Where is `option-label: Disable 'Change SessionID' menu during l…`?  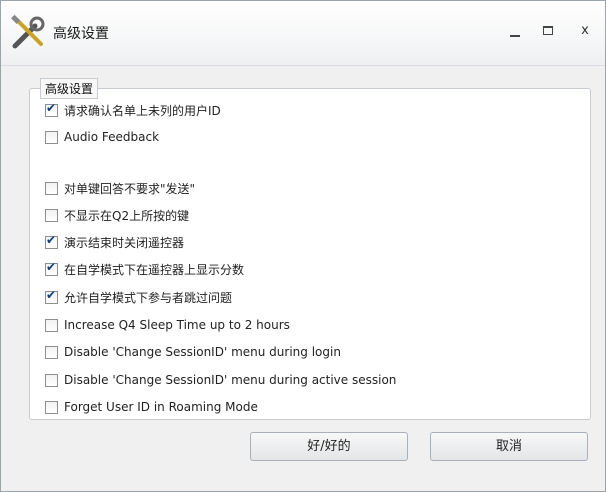
option-label: Disable 'Change SessionID' menu during l… is located at coordinates (202, 352).